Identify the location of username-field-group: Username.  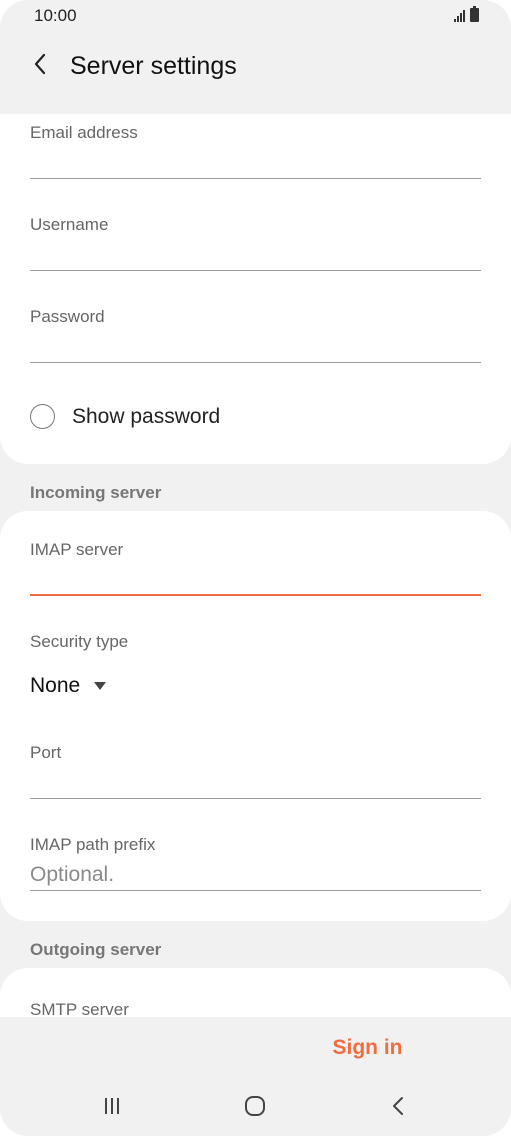
(255, 243).